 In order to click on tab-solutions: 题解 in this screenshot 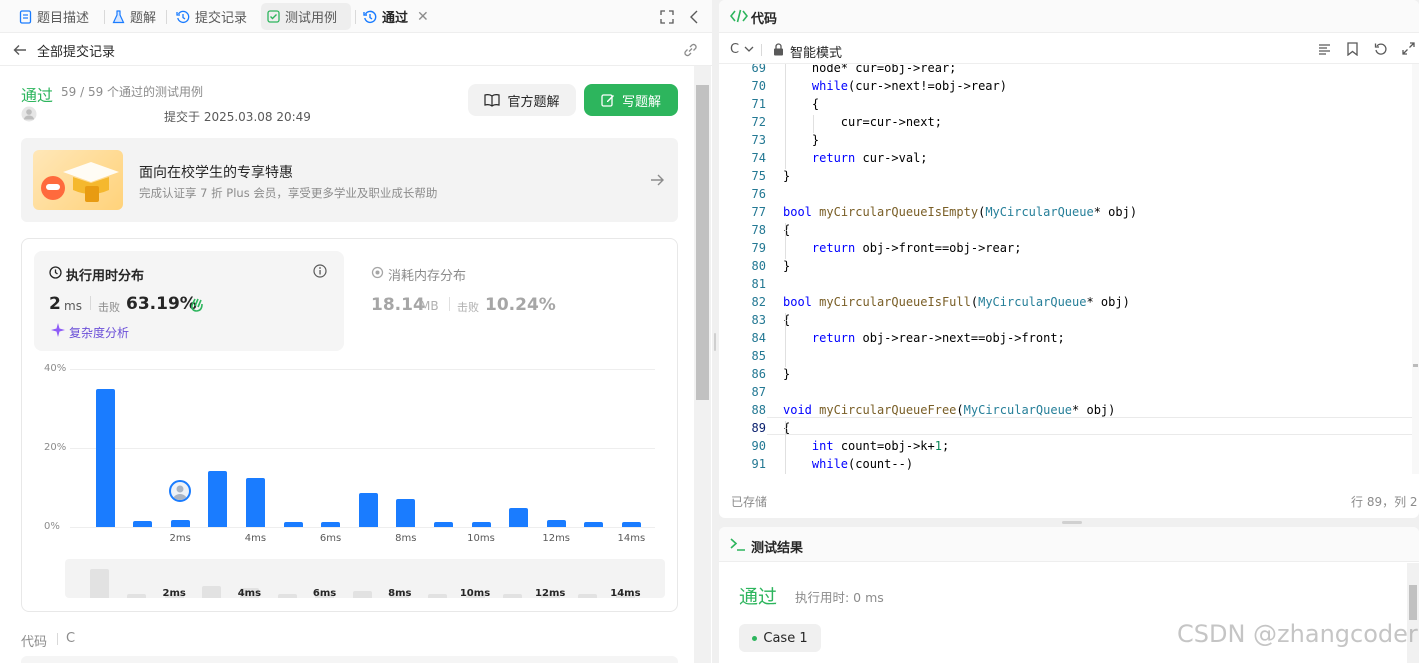, I will do `click(134, 16)`.